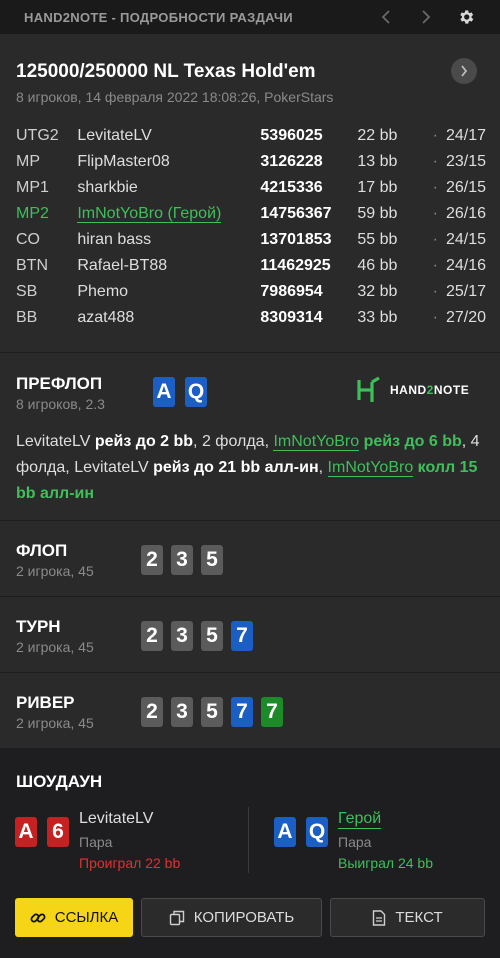 The image size is (500, 958). Describe the element at coordinates (55, 571) in the screenshot. I see `flop-subtitle: 2 игрока, 45` at that location.